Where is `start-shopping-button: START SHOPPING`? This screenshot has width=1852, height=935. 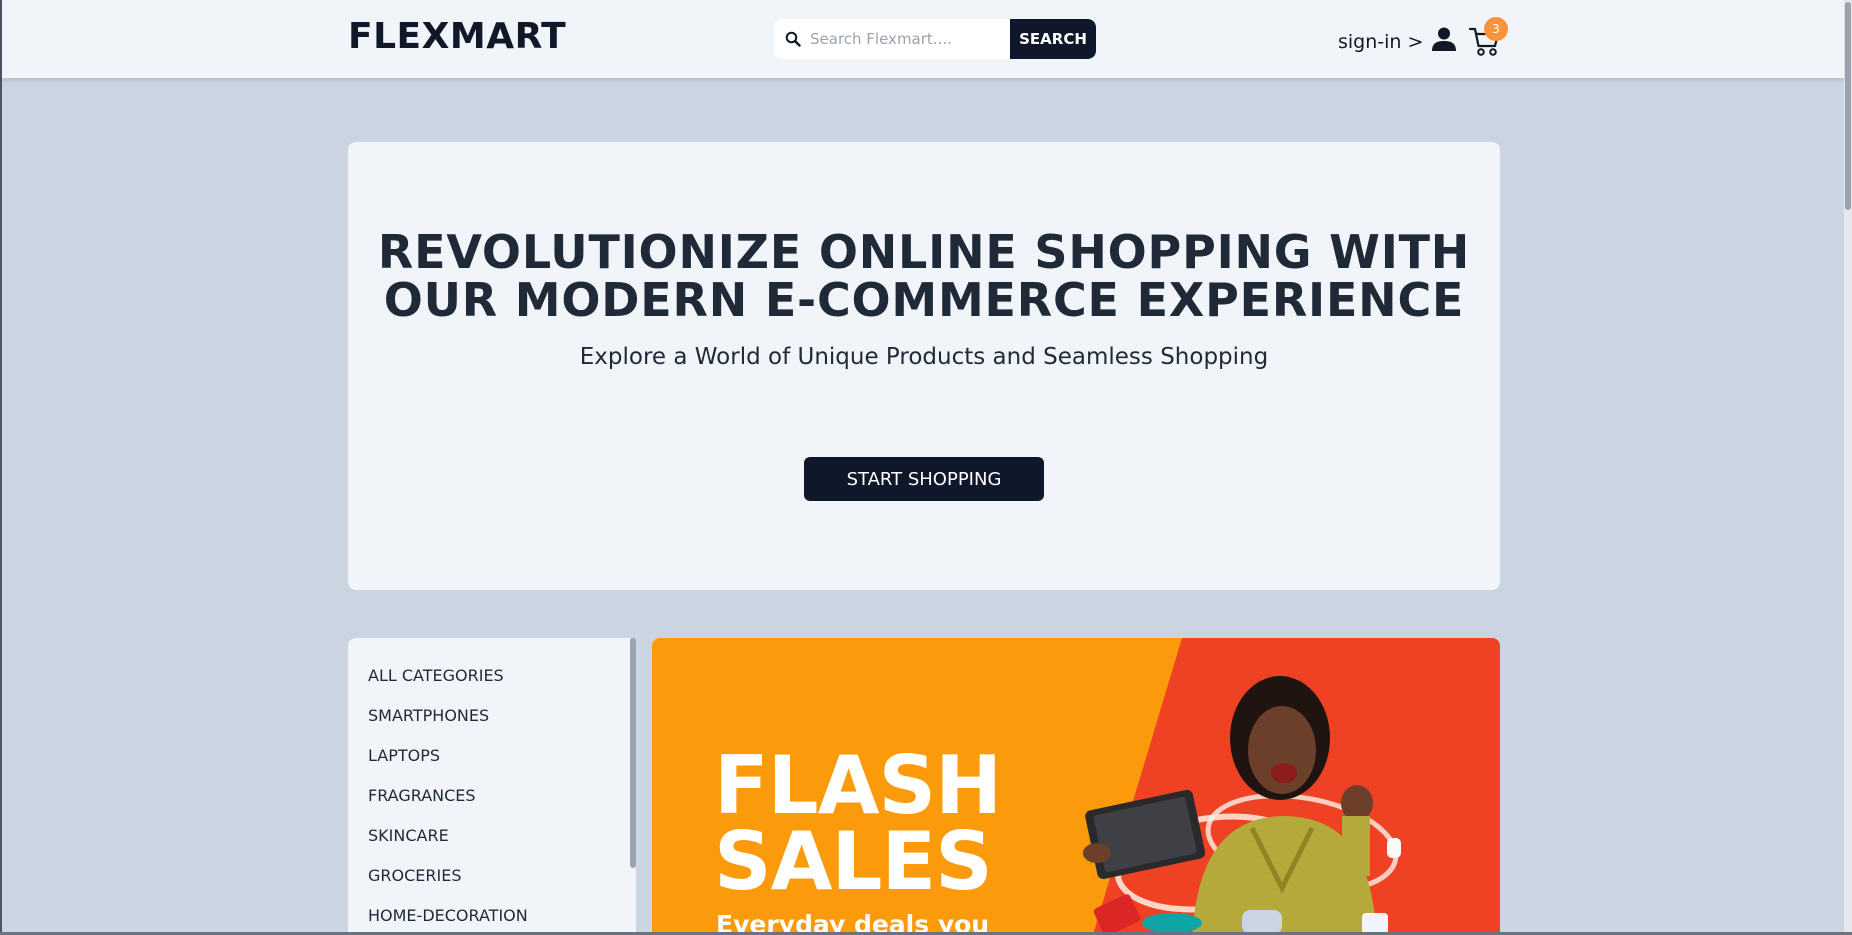 start-shopping-button: START SHOPPING is located at coordinates (924, 479).